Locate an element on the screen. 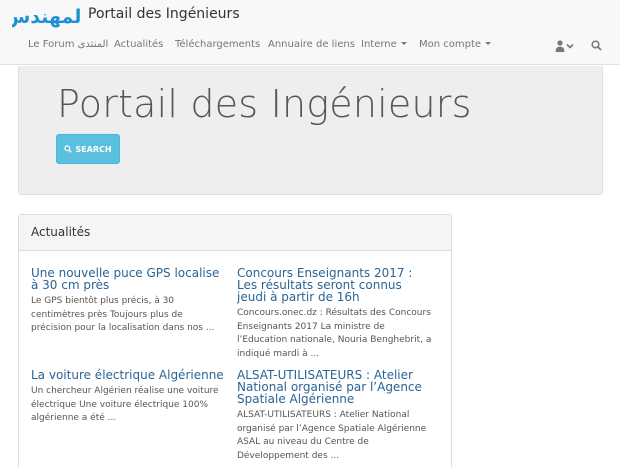  search-button: SEARCH is located at coordinates (88, 149).